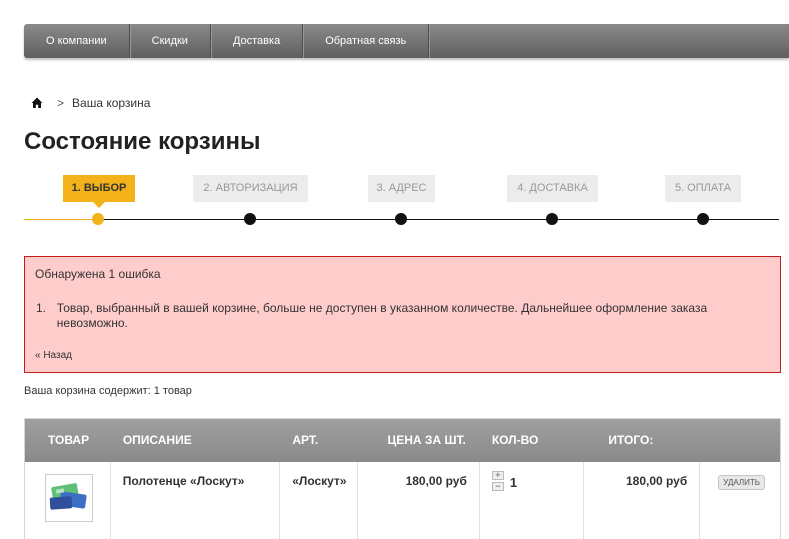 The width and height of the screenshot is (789, 539). Describe the element at coordinates (157, 440) in the screenshot. I see `header-description: ОПИСАНИЕ` at that location.